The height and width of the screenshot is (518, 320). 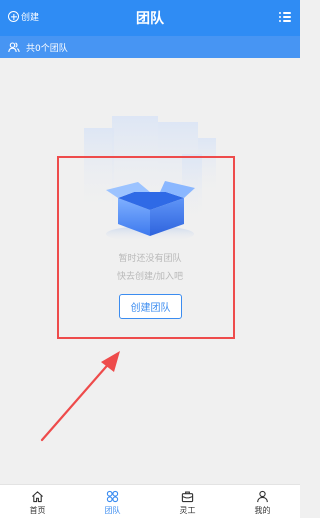 What do you see at coordinates (150, 47) in the screenshot?
I see `team-count-bar: 共0个团队` at bounding box center [150, 47].